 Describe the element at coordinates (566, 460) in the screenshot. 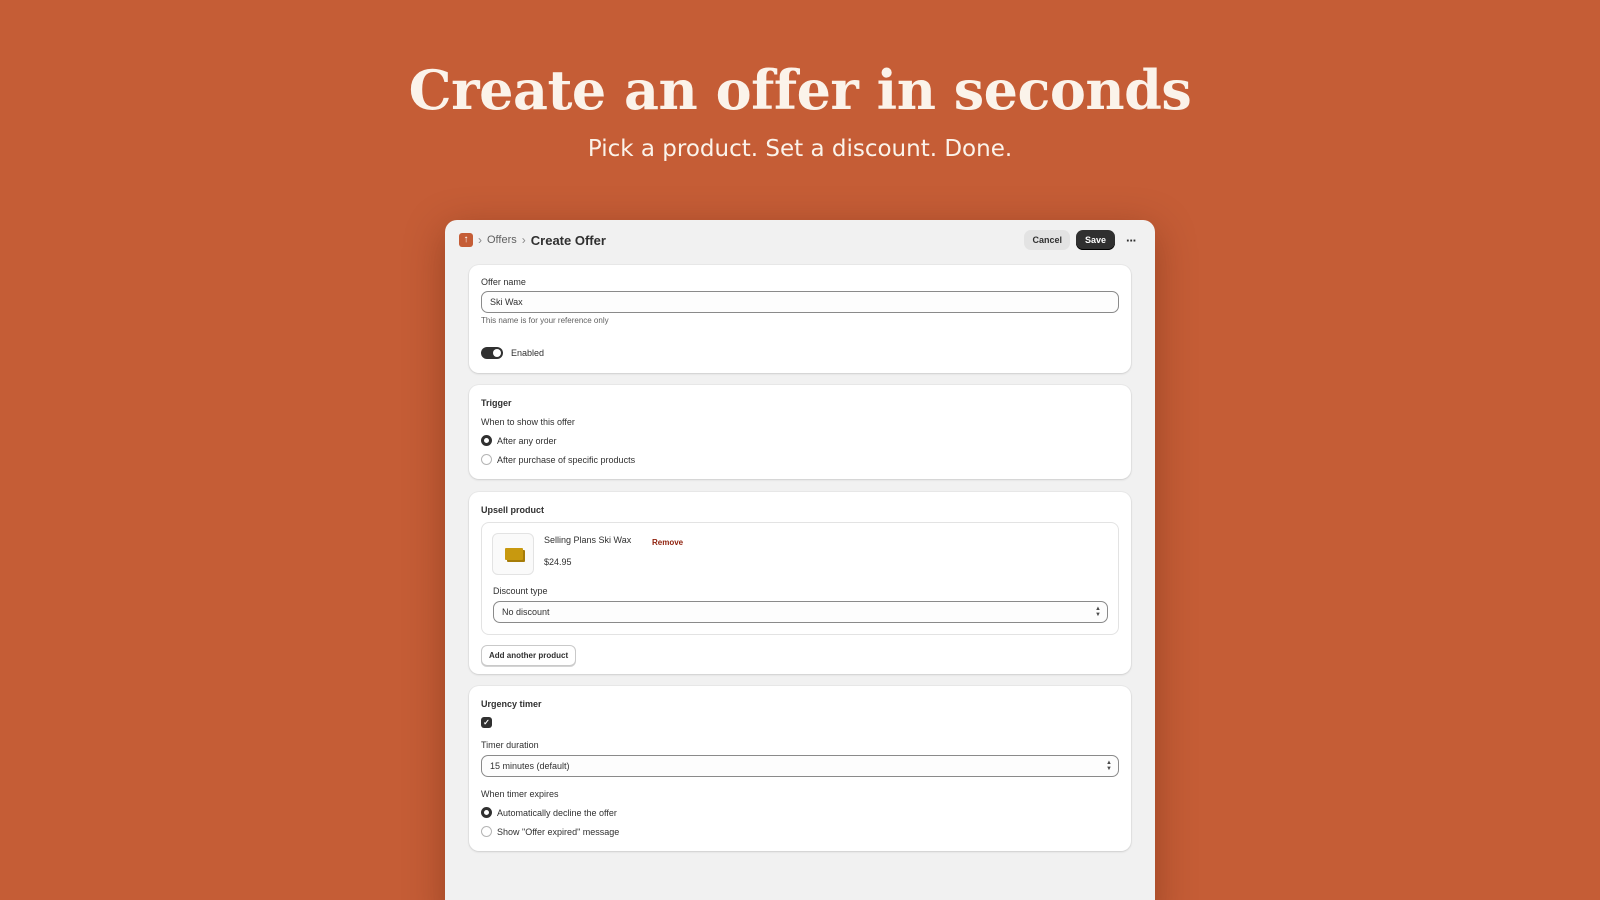

I see `radio-label-after-specific-products: After purchase of specific products` at that location.